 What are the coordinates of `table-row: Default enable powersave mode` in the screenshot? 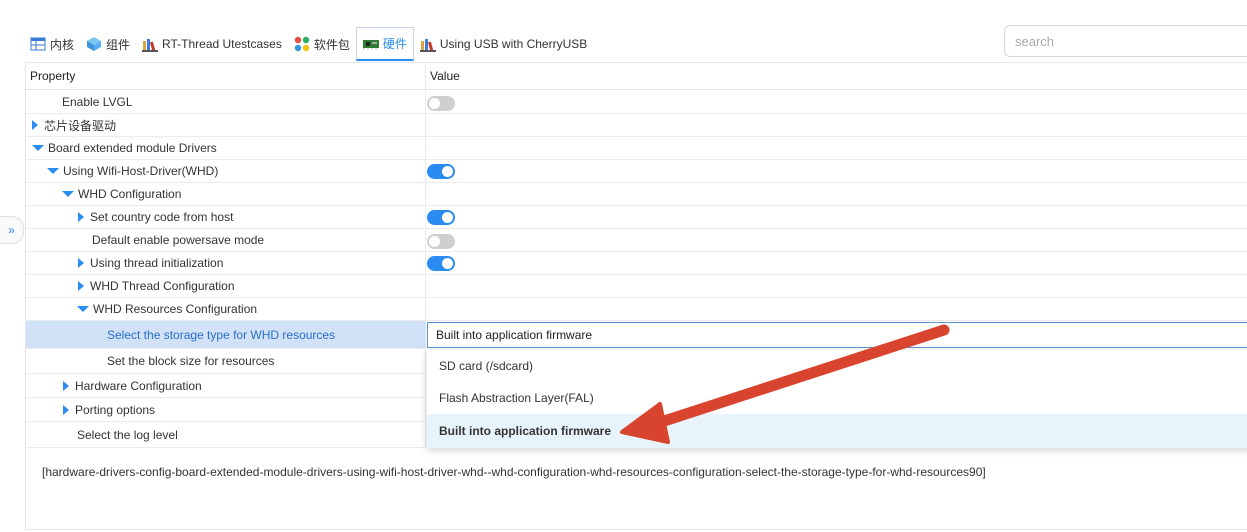 It's located at (636, 240).